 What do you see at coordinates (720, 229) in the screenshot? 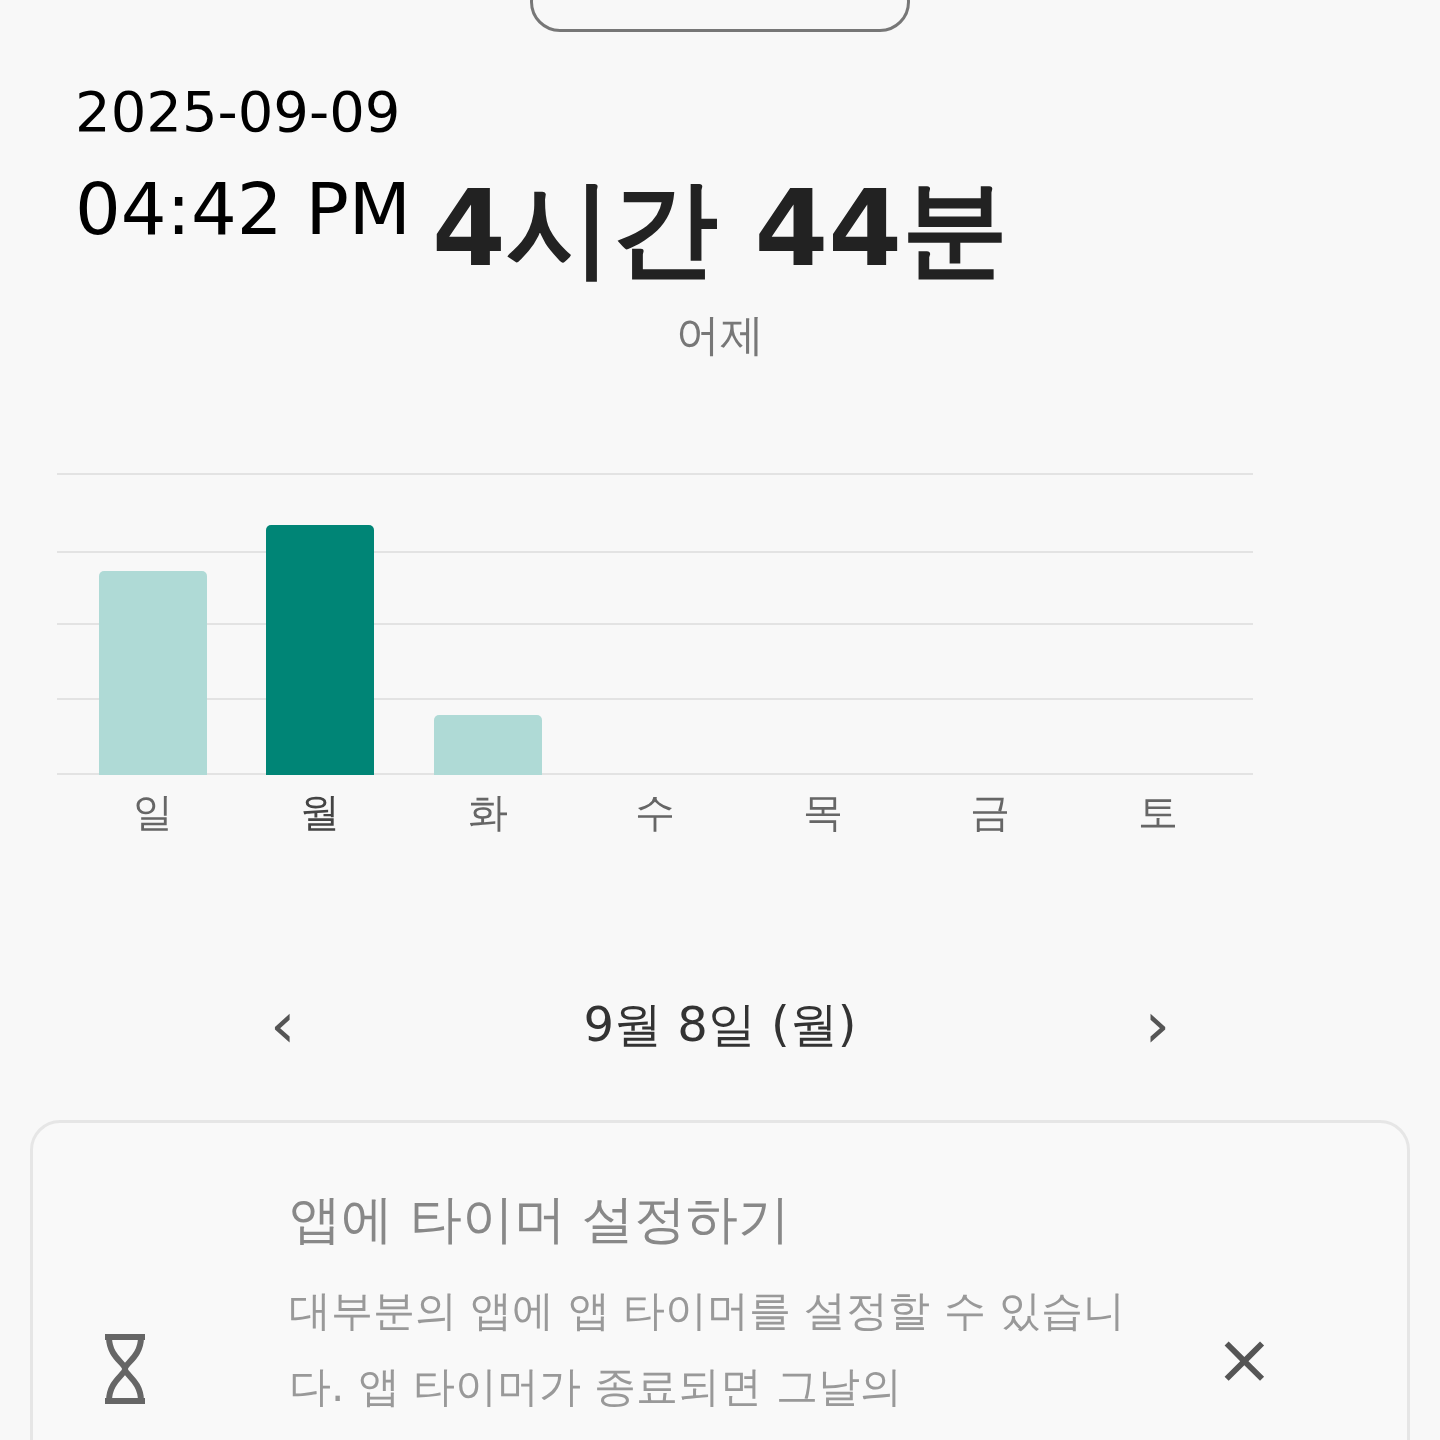
I see `total-time: 4시간 44분` at bounding box center [720, 229].